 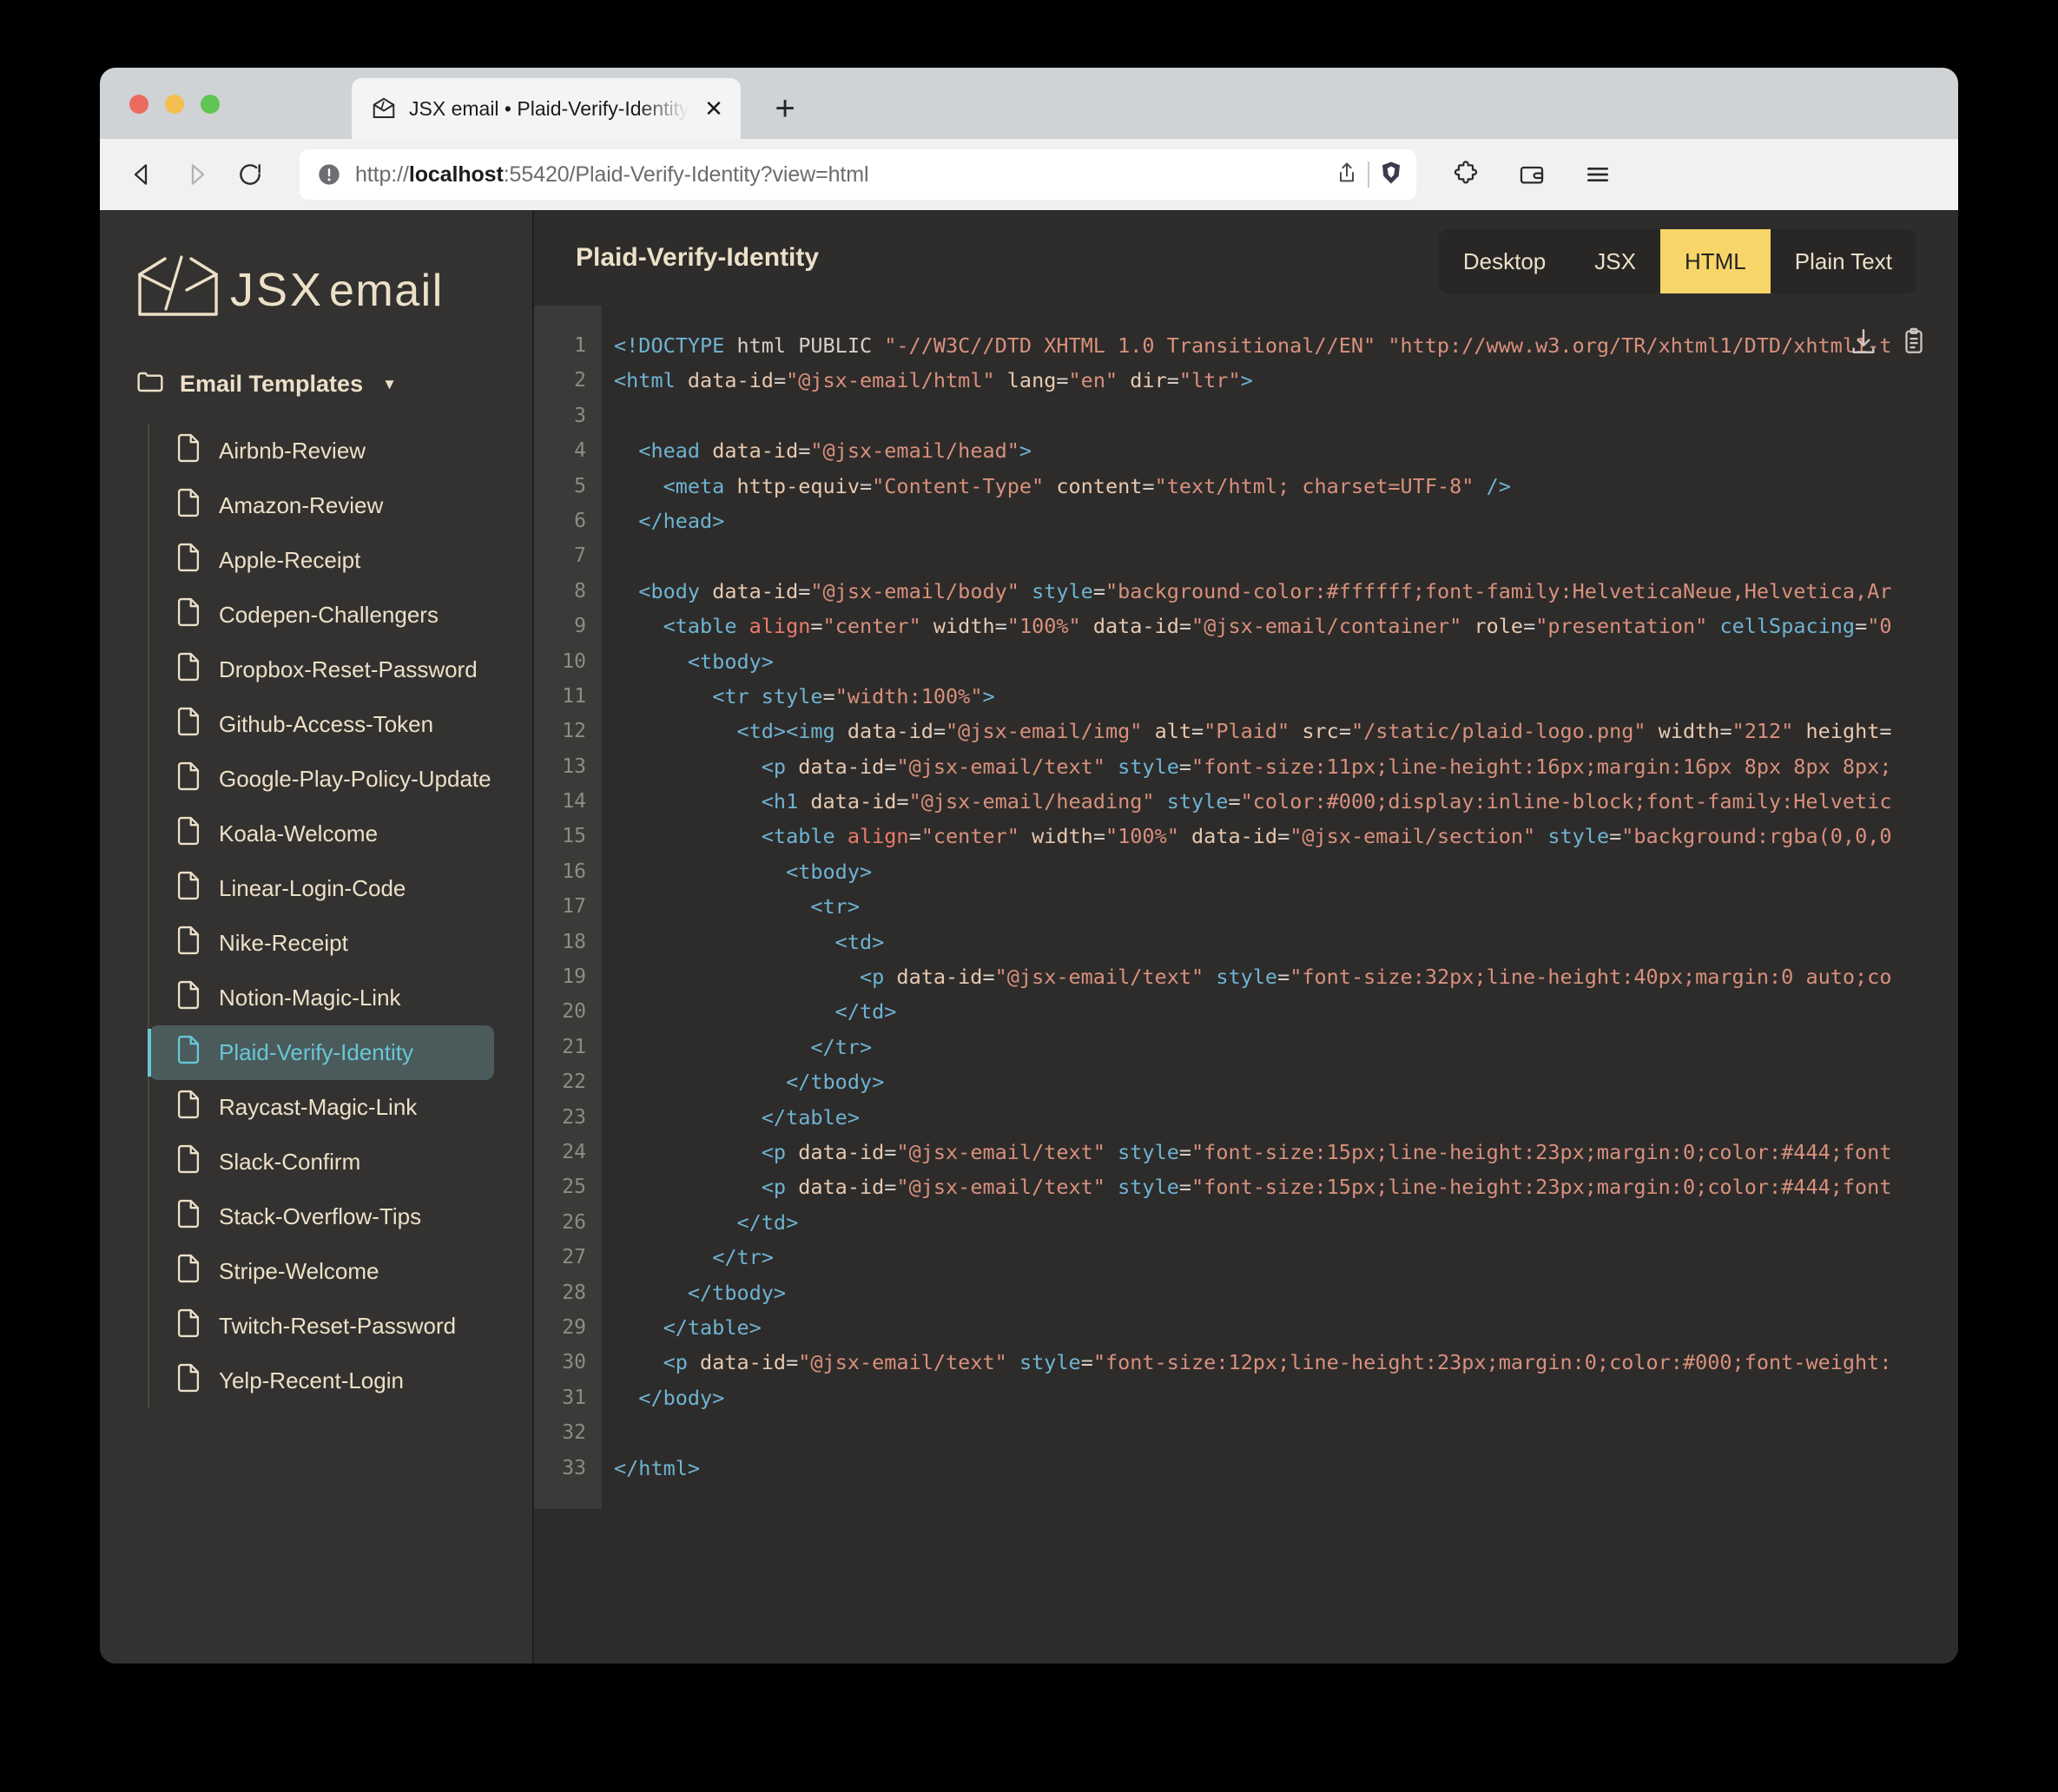 What do you see at coordinates (574, 661) in the screenshot?
I see `line-number: 10` at bounding box center [574, 661].